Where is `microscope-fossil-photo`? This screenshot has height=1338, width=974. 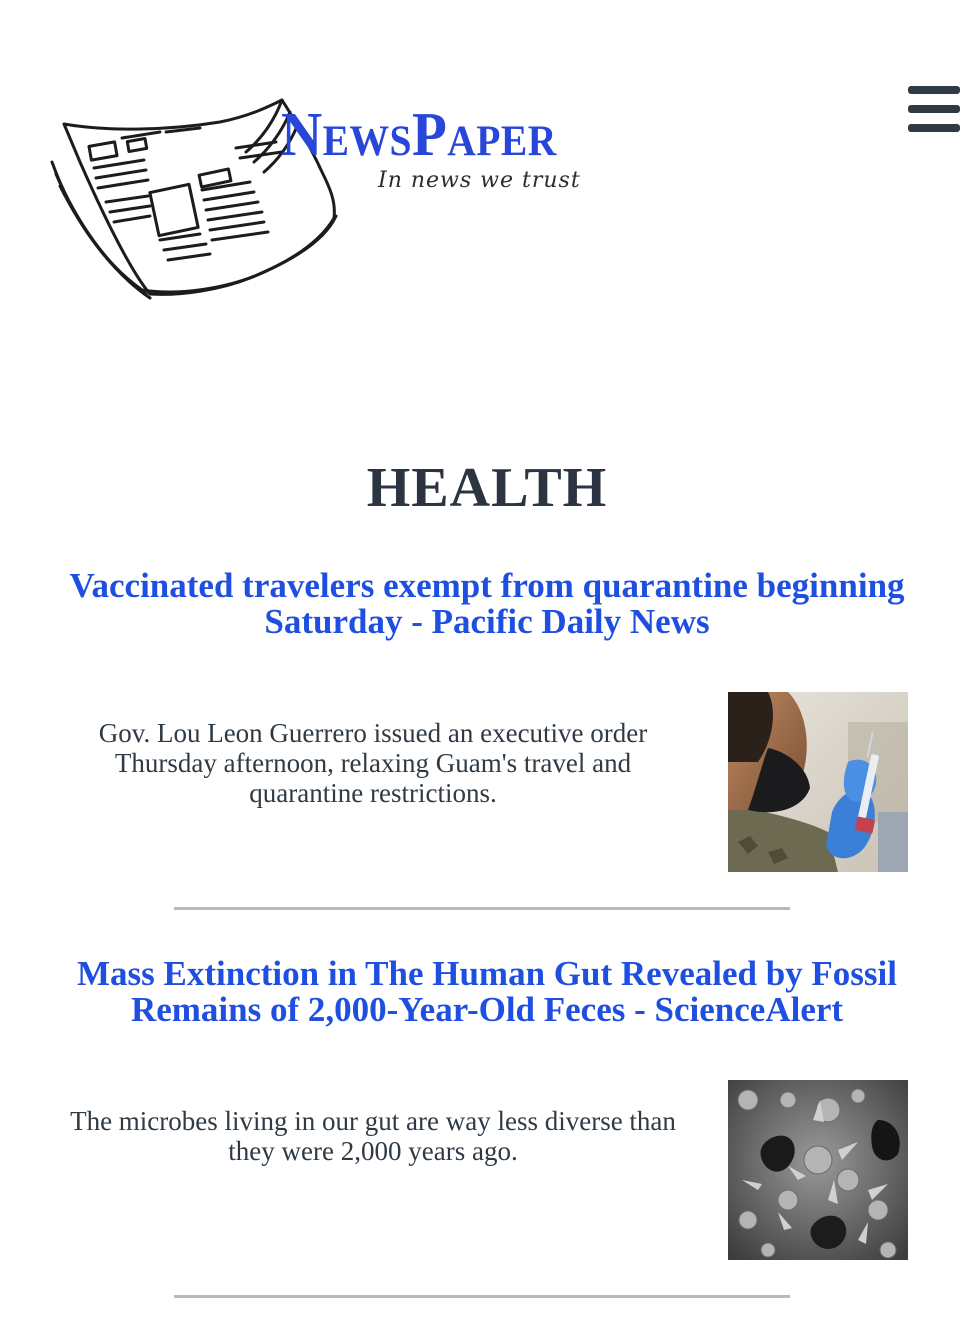
microscope-fossil-photo is located at coordinates (818, 1170).